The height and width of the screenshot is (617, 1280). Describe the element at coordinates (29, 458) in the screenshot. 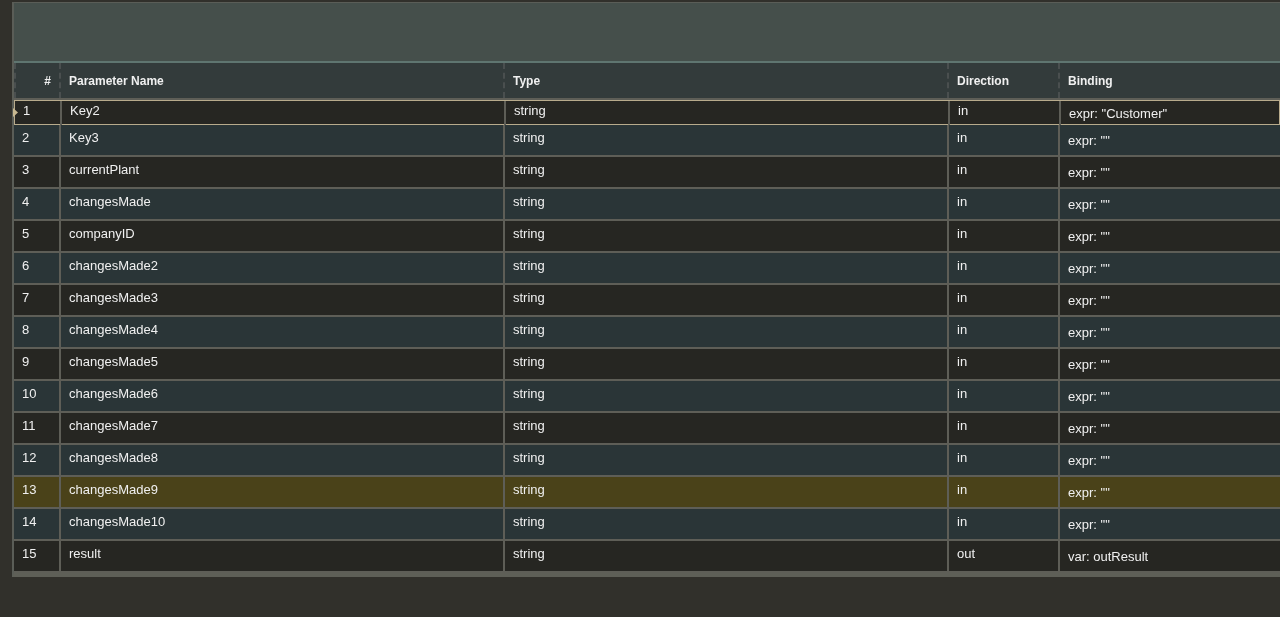

I see `row-number: 12` at that location.